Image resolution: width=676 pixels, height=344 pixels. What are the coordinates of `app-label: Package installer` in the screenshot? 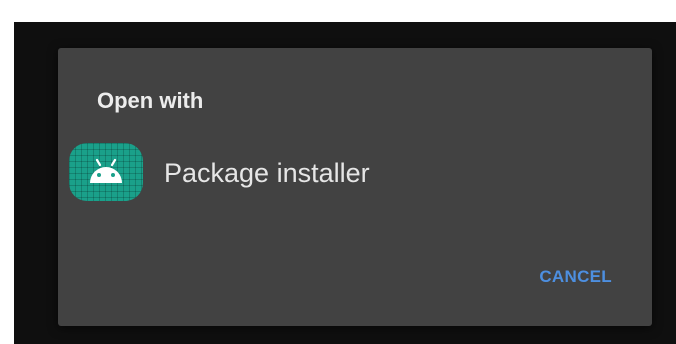 It's located at (267, 173).